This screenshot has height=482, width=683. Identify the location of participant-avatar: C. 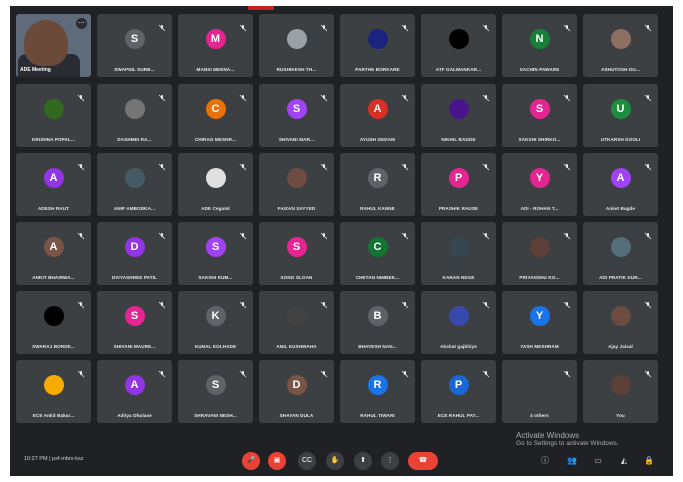
(377, 247).